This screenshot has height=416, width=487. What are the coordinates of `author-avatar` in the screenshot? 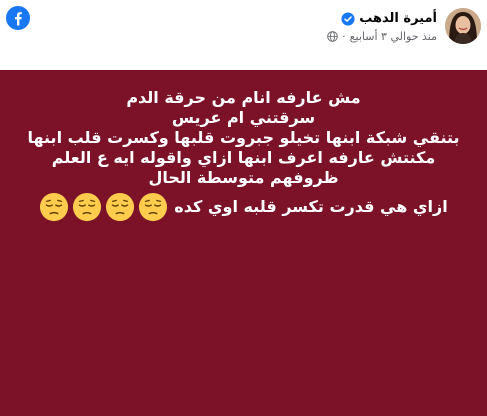 It's located at (463, 26).